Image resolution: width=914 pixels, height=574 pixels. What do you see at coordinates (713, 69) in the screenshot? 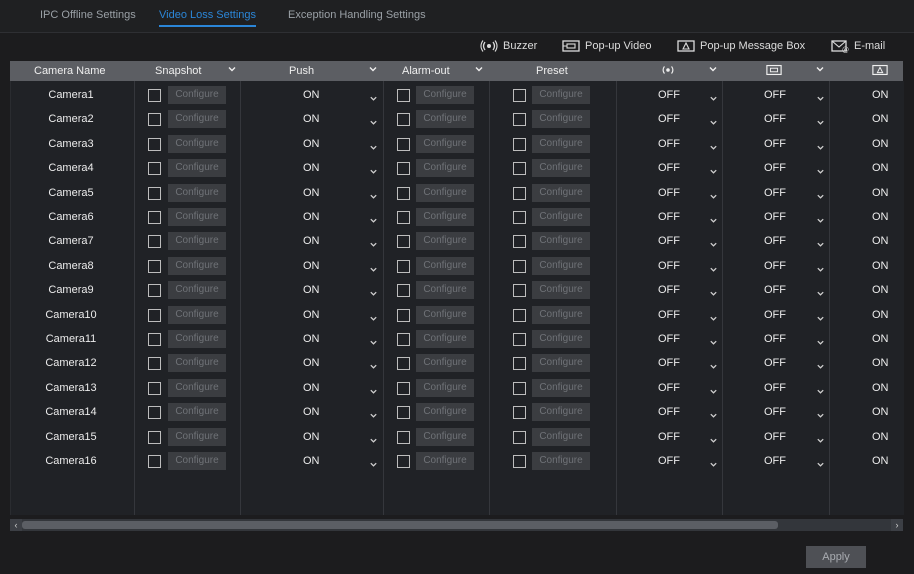
I see `buzzer-header-chevron-down-icon` at bounding box center [713, 69].